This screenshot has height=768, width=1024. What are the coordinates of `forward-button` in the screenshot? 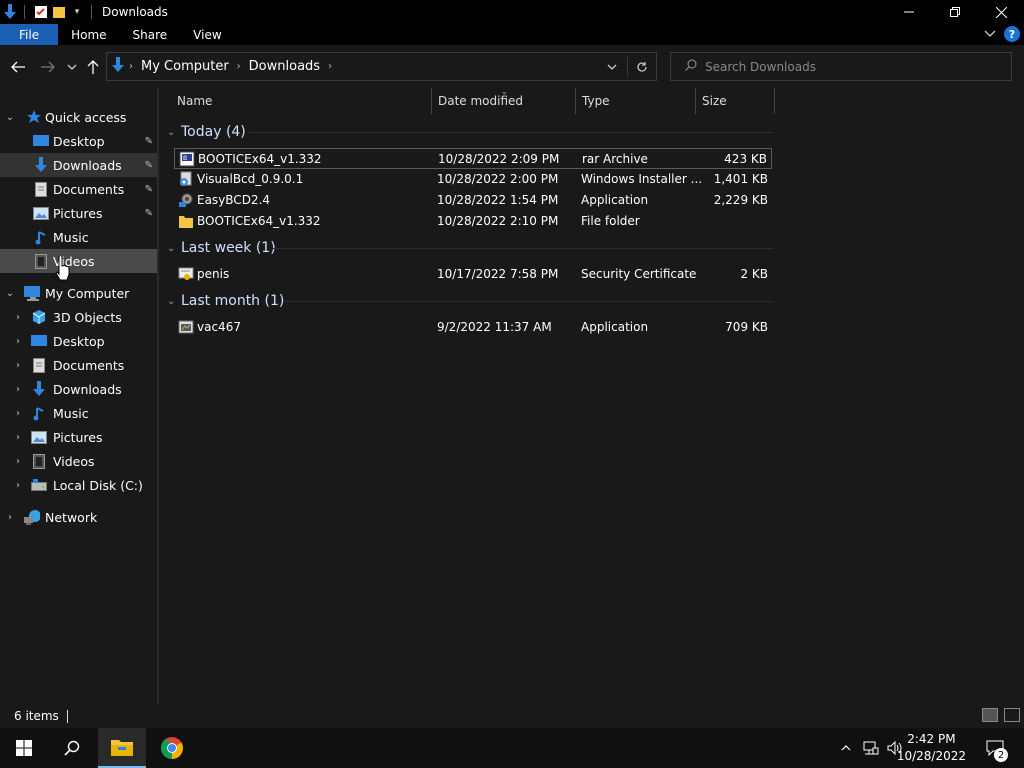 It's located at (48, 67).